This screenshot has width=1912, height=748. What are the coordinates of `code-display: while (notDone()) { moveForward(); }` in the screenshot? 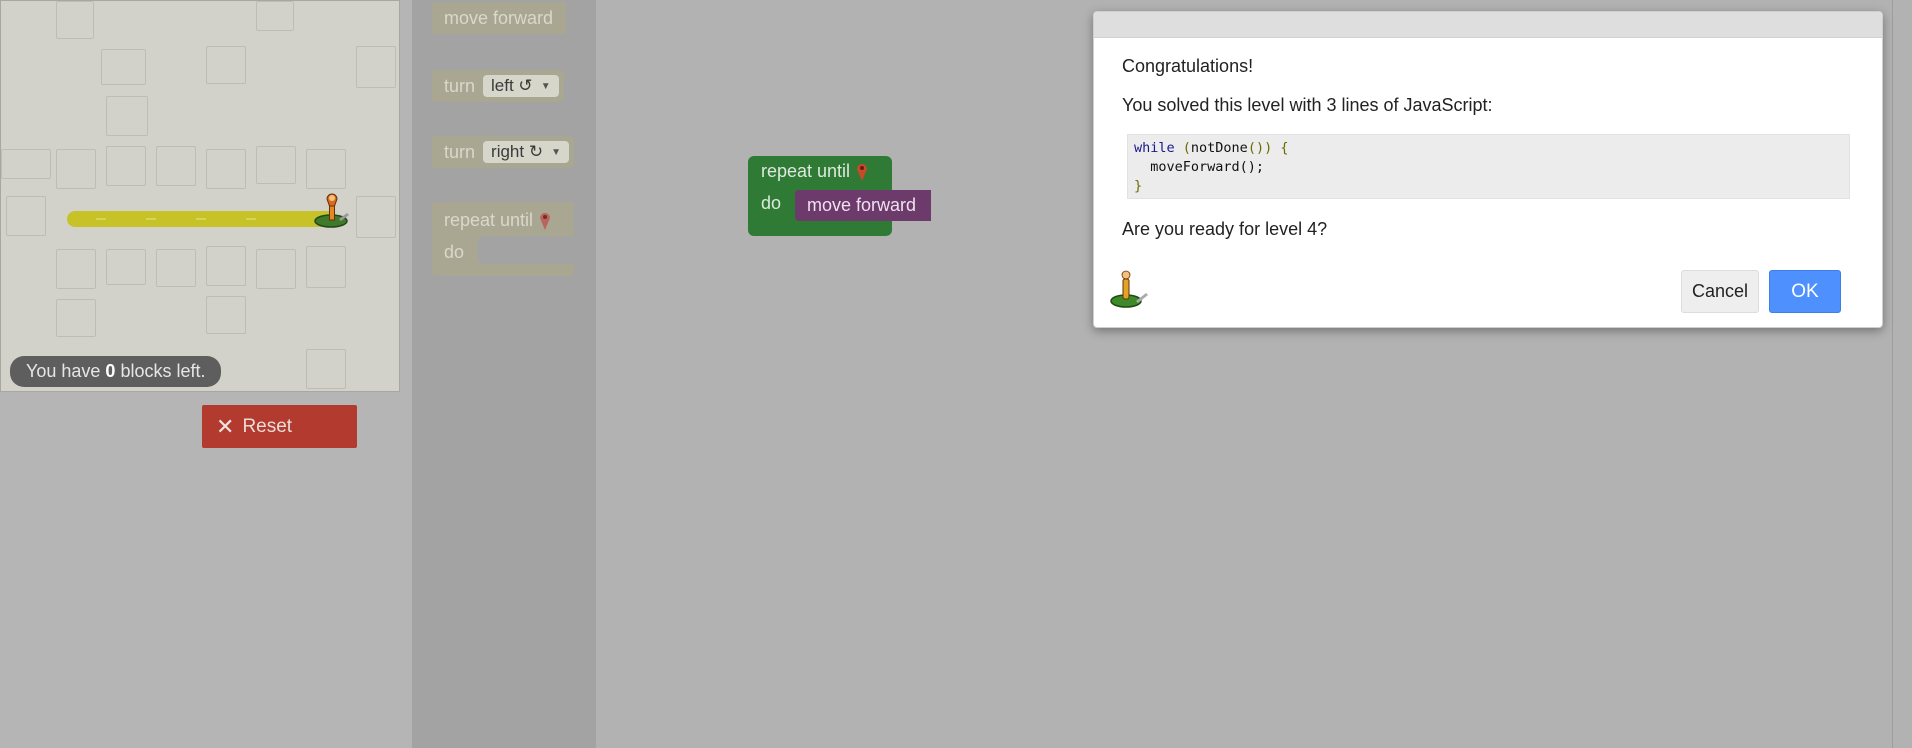 It's located at (1488, 166).